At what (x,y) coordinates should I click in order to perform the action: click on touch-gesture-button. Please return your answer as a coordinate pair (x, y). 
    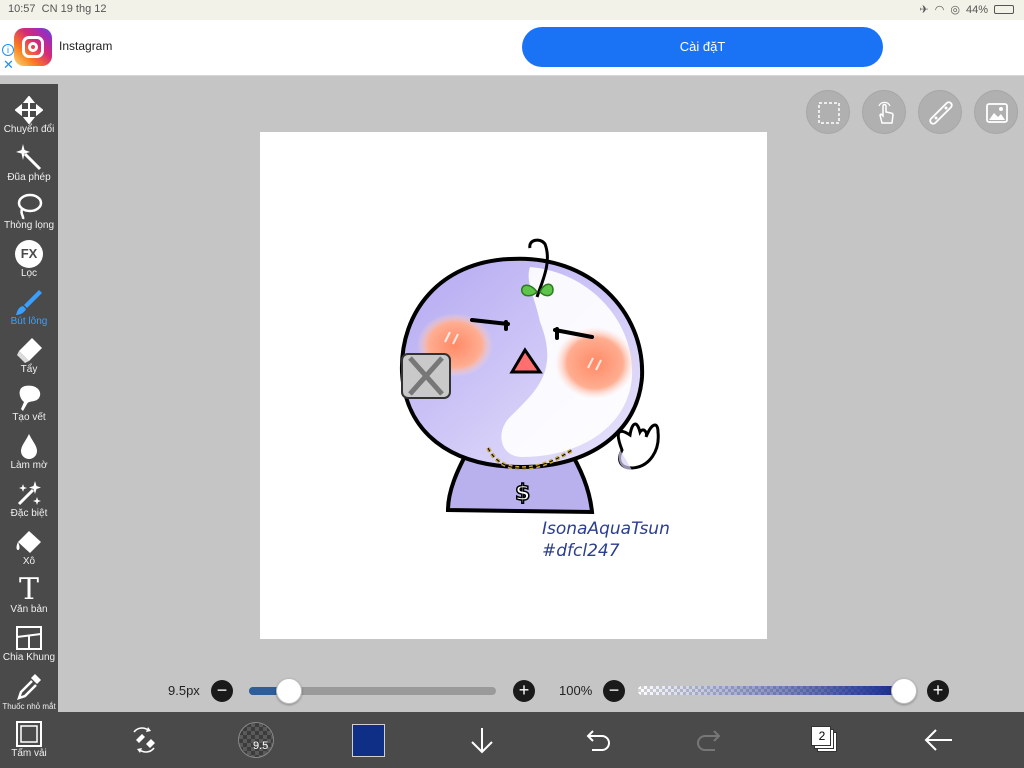
    Looking at the image, I should click on (884, 112).